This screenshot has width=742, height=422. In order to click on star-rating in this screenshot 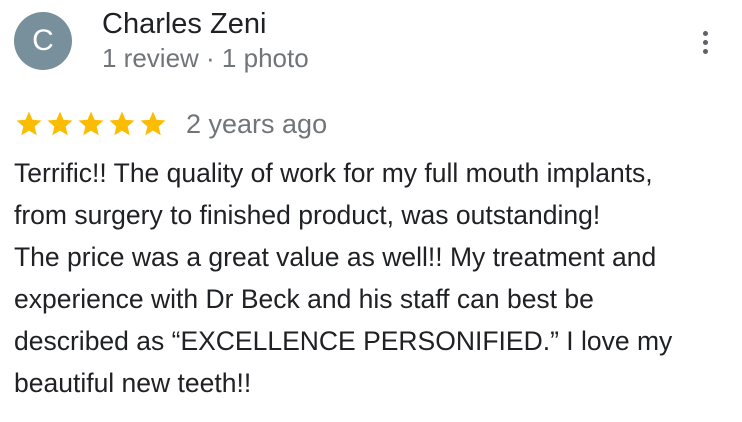, I will do `click(91, 124)`.